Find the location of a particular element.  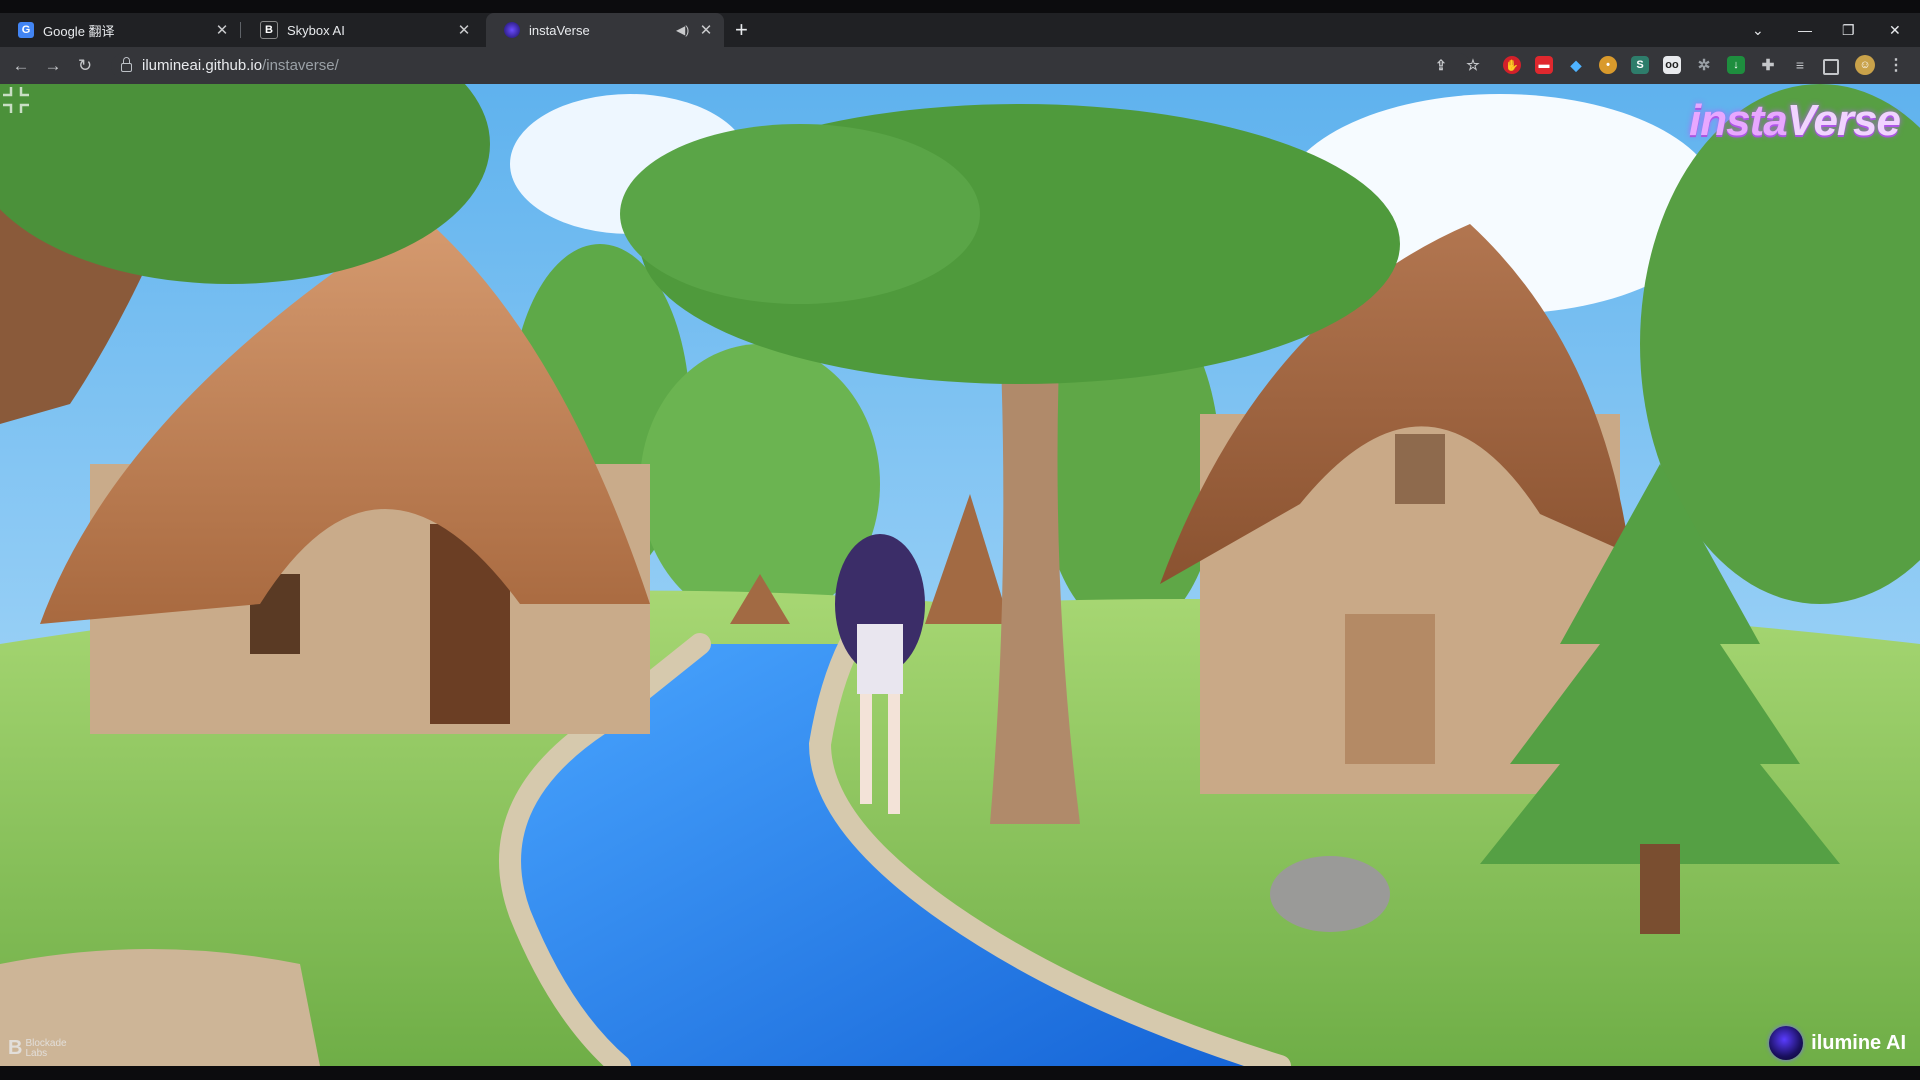

tab-google-translate: G Google 翻译 ✕ is located at coordinates (120, 30).